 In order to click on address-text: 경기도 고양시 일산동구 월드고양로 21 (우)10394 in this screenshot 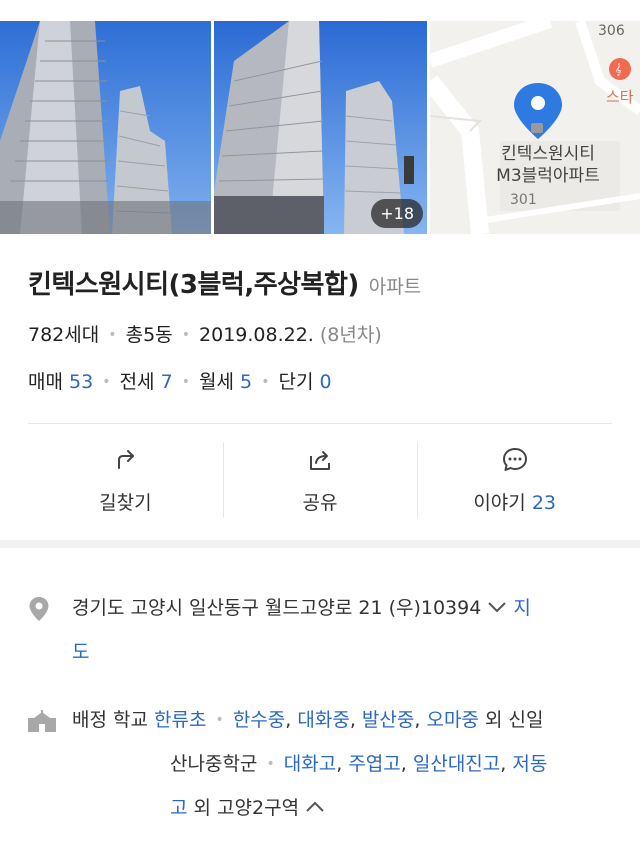, I will do `click(277, 608)`.